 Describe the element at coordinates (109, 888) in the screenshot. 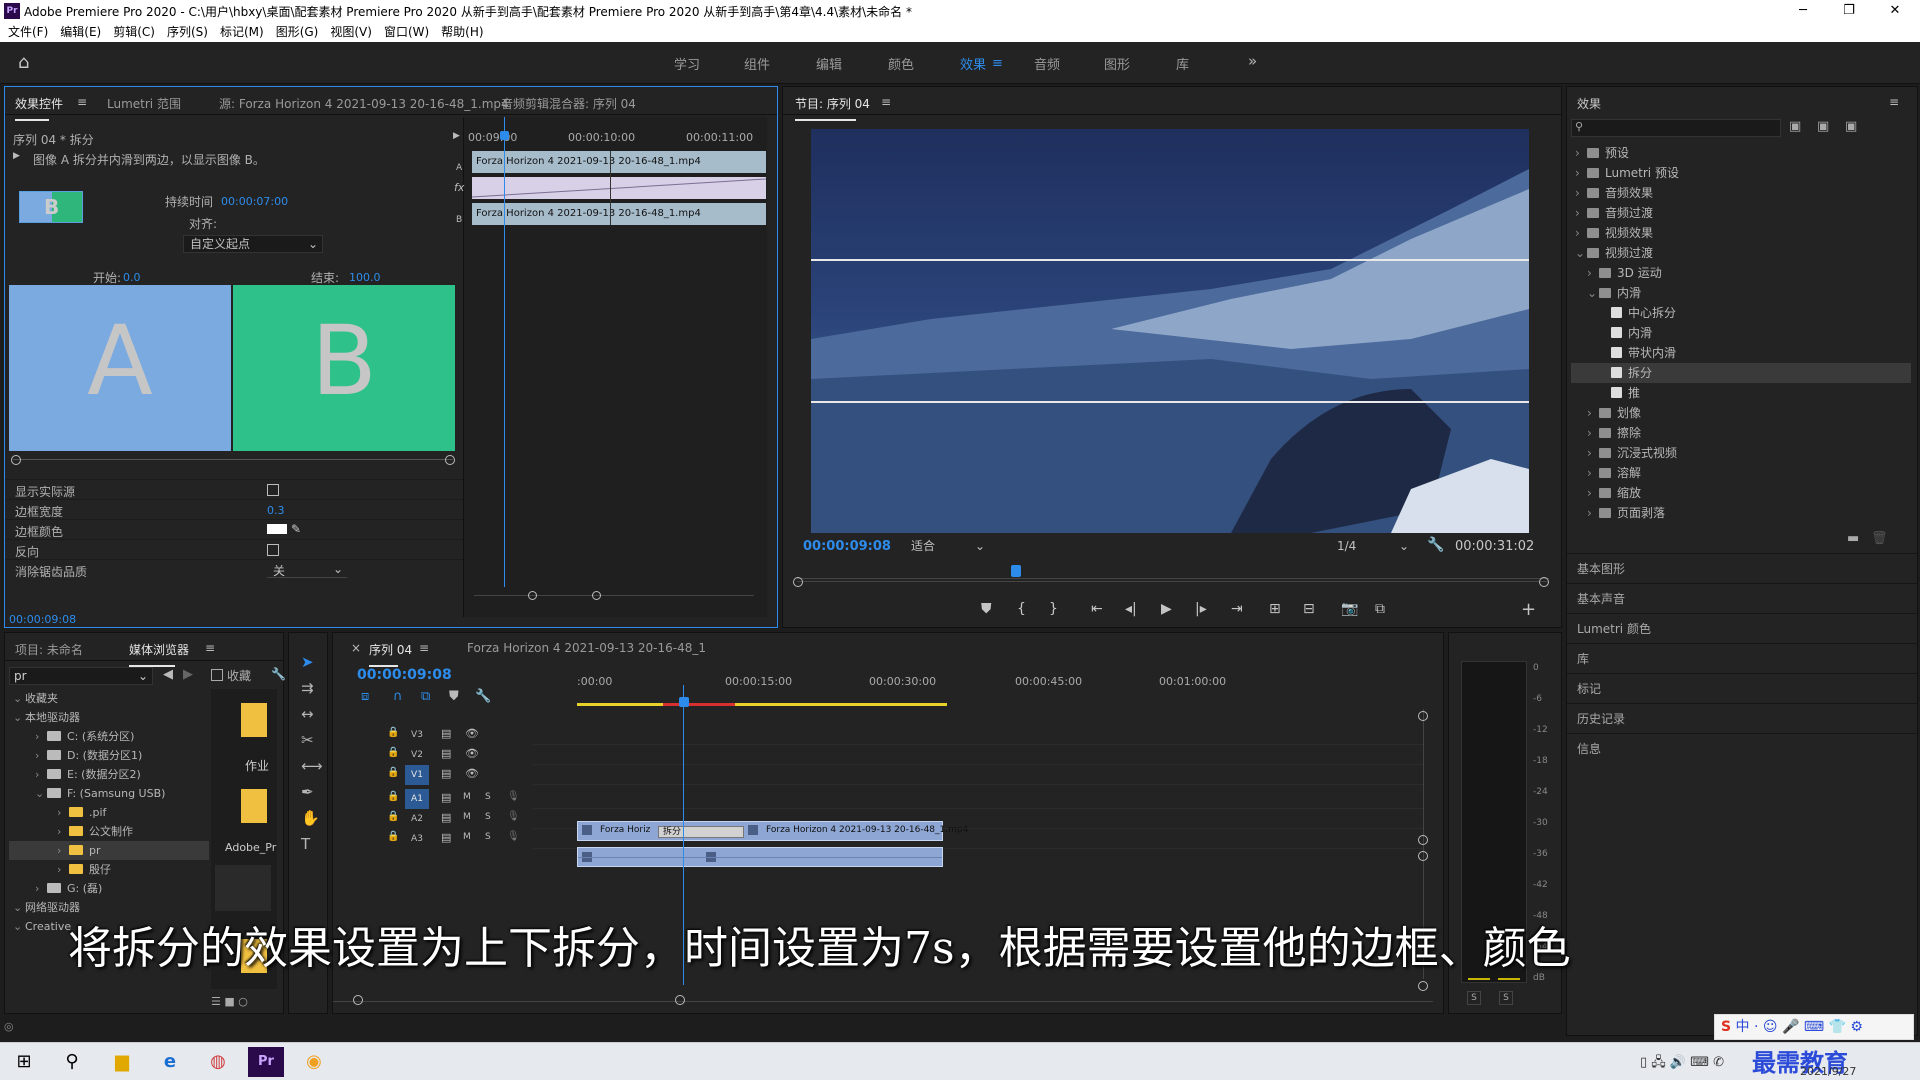

I see `media-browser-item: › G: (磊)` at that location.